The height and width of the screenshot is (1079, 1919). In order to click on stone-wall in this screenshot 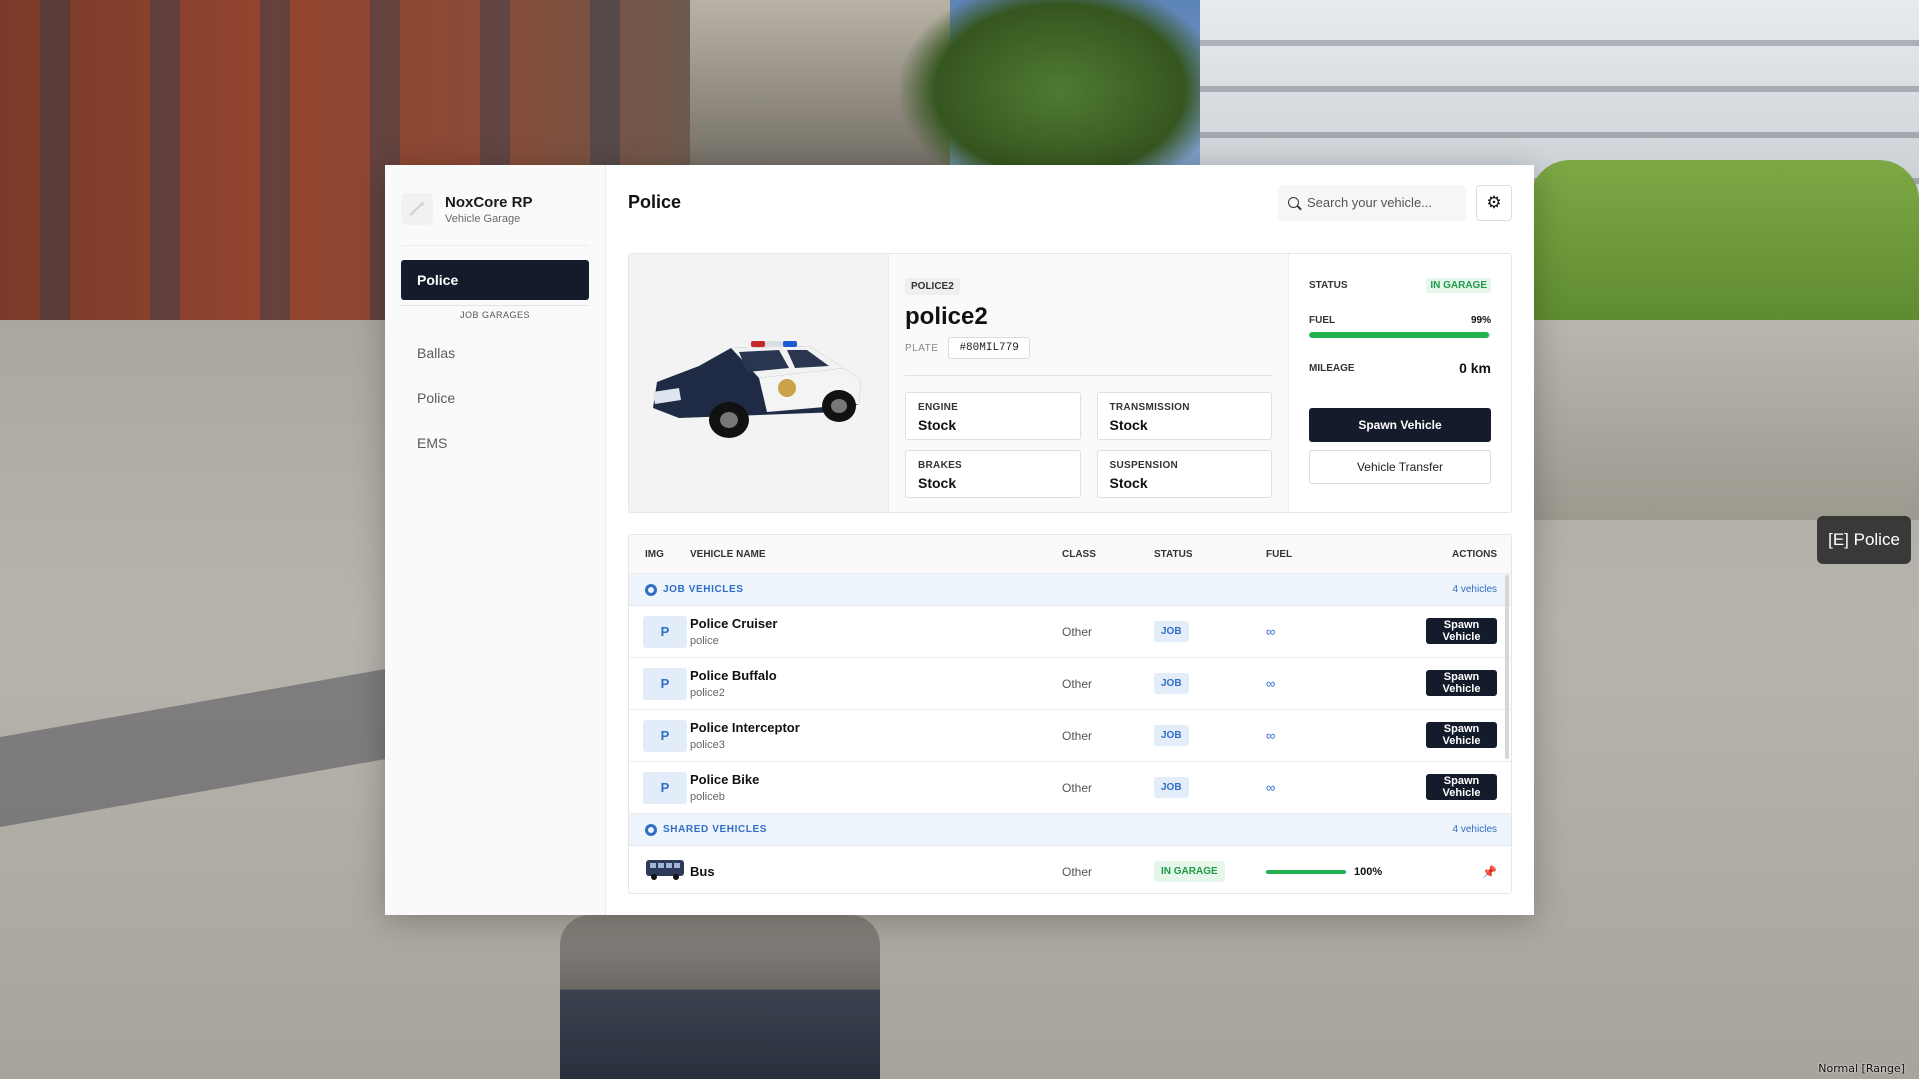, I will do `click(1724, 420)`.